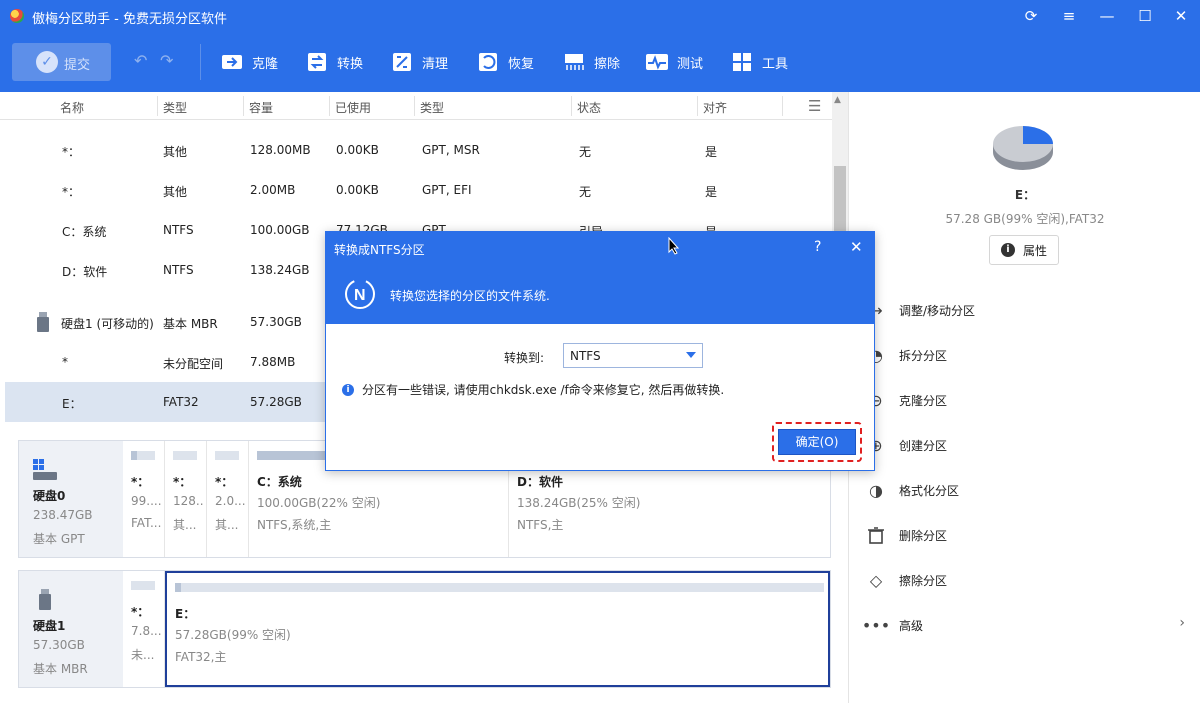 Image resolution: width=1200 pixels, height=703 pixels. I want to click on cell-capacity: 57.30GB, so click(276, 322).